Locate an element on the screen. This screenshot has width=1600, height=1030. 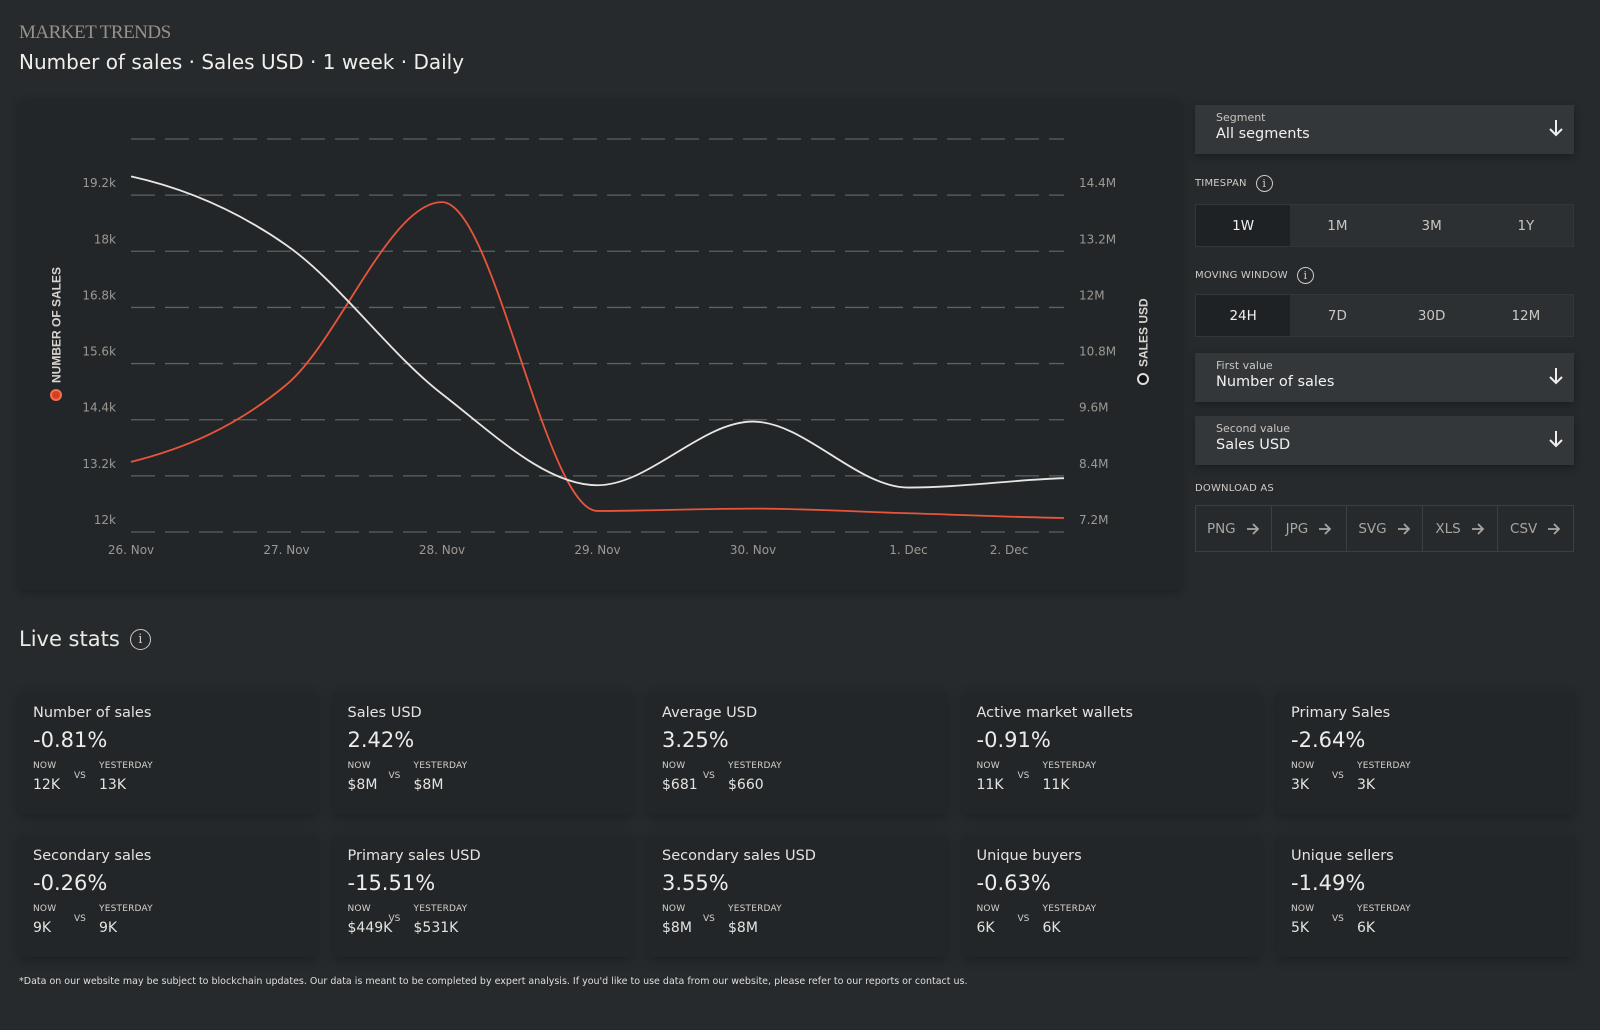
live-stats-title: Live stats is located at coordinates (69, 639).